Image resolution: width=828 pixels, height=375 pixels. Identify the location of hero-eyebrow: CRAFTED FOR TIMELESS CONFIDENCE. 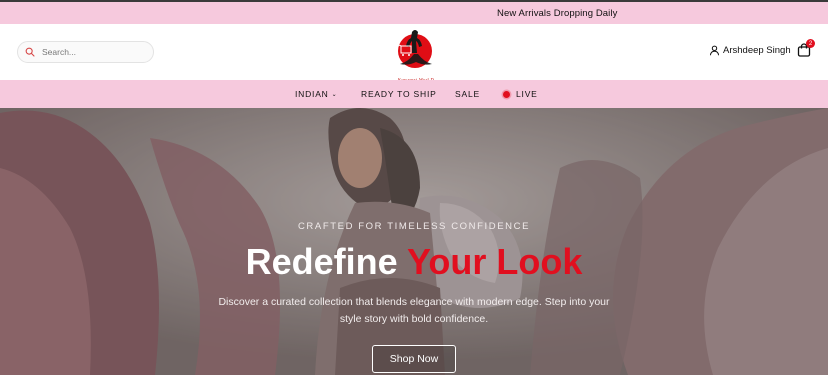
(414, 226).